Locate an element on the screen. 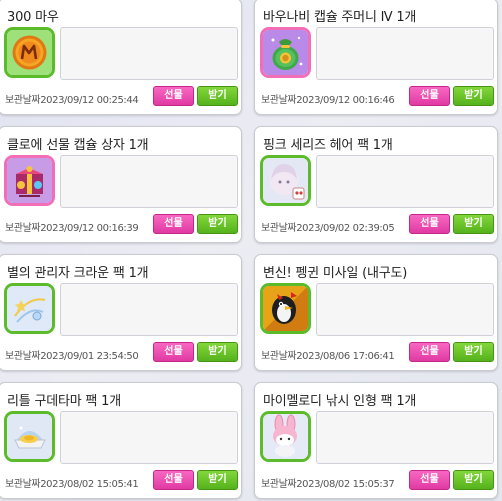  stored-date: 보관날짜2023/08/02 15:05:37 is located at coordinates (328, 484).